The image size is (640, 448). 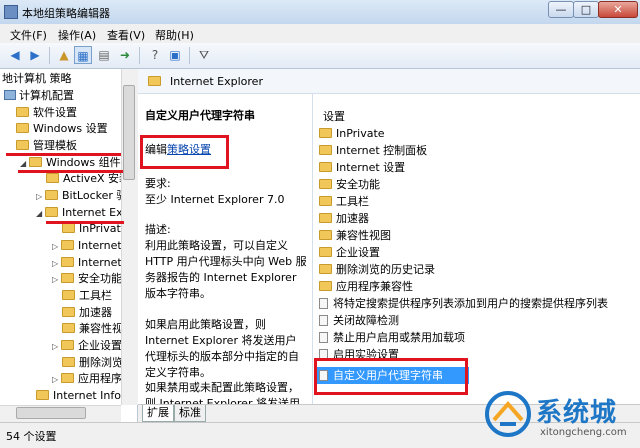 I want to click on watermark-url: xitongcheng.com, so click(x=583, y=432).